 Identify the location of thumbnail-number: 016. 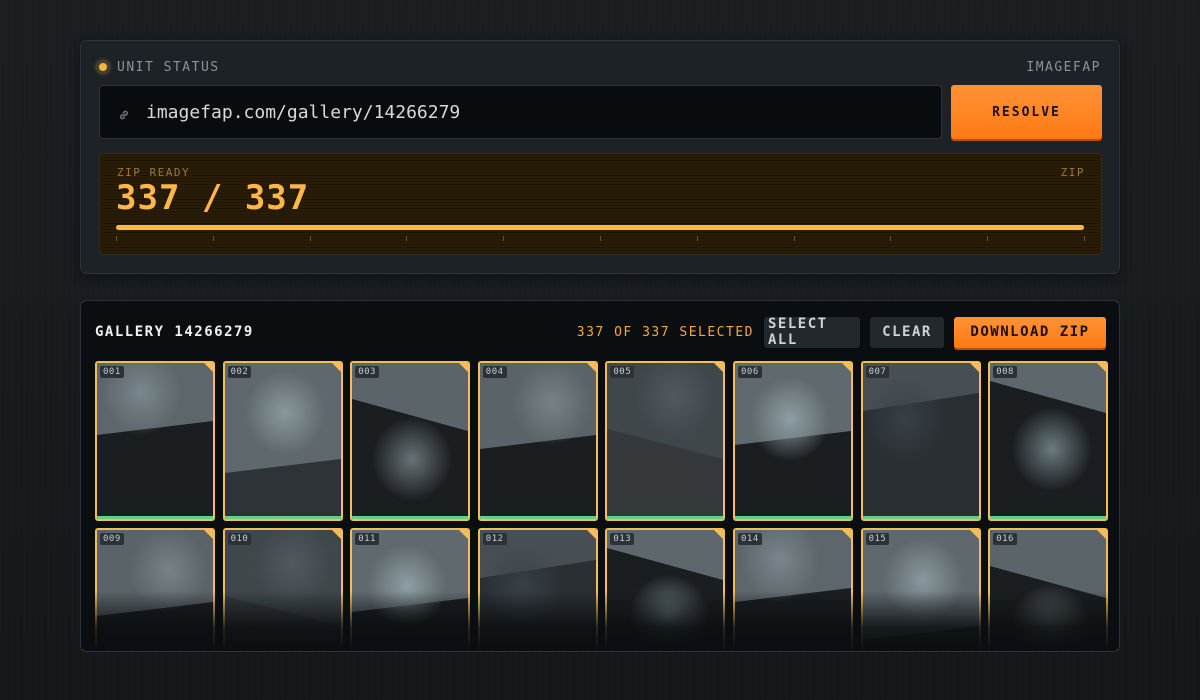
(1005, 539).